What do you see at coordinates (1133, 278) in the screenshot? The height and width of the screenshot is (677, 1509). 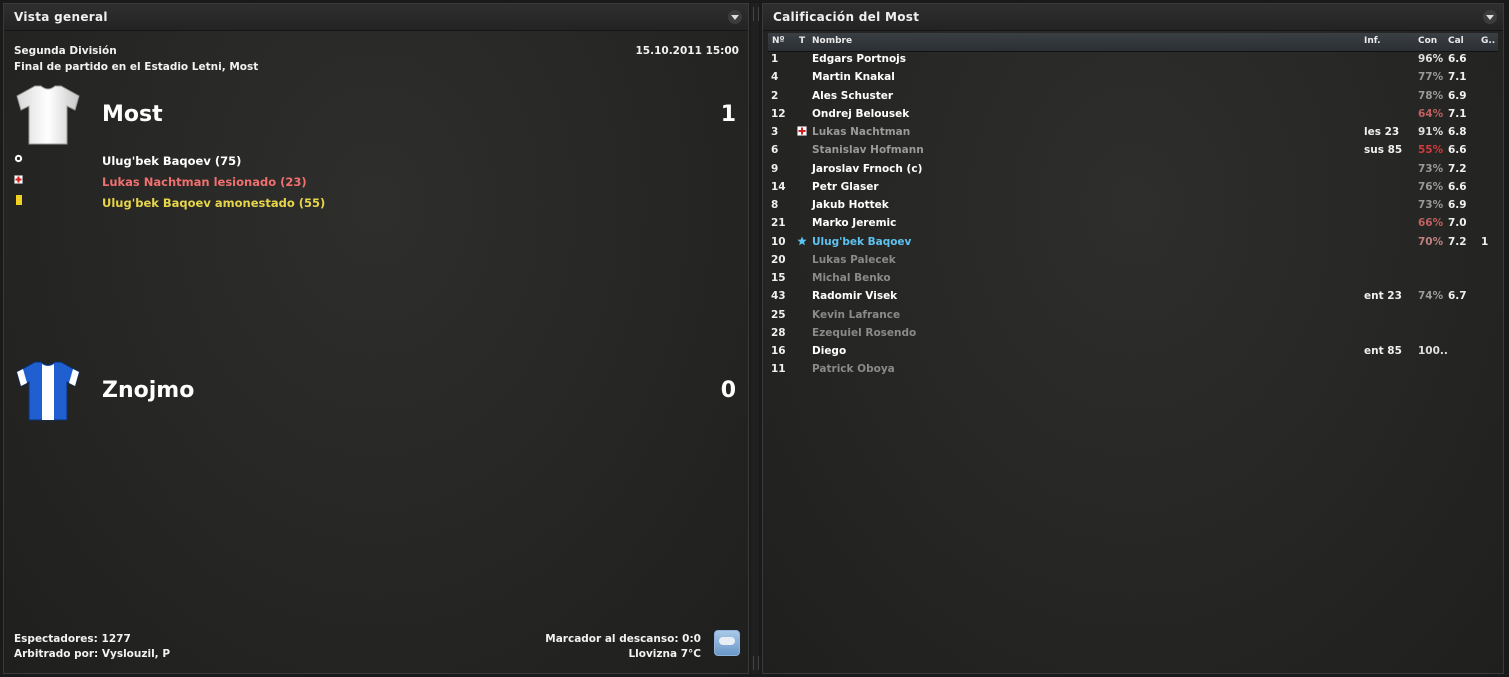 I see `table-row: 15 Michal Benko` at bounding box center [1133, 278].